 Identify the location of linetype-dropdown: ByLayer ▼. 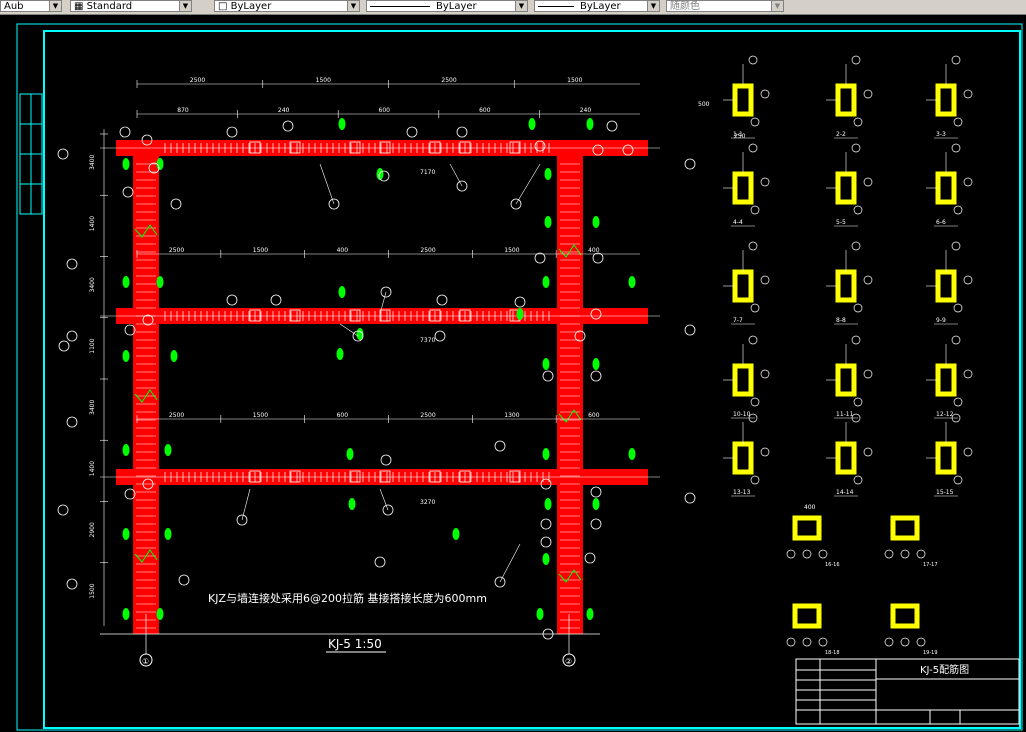
(447, 6).